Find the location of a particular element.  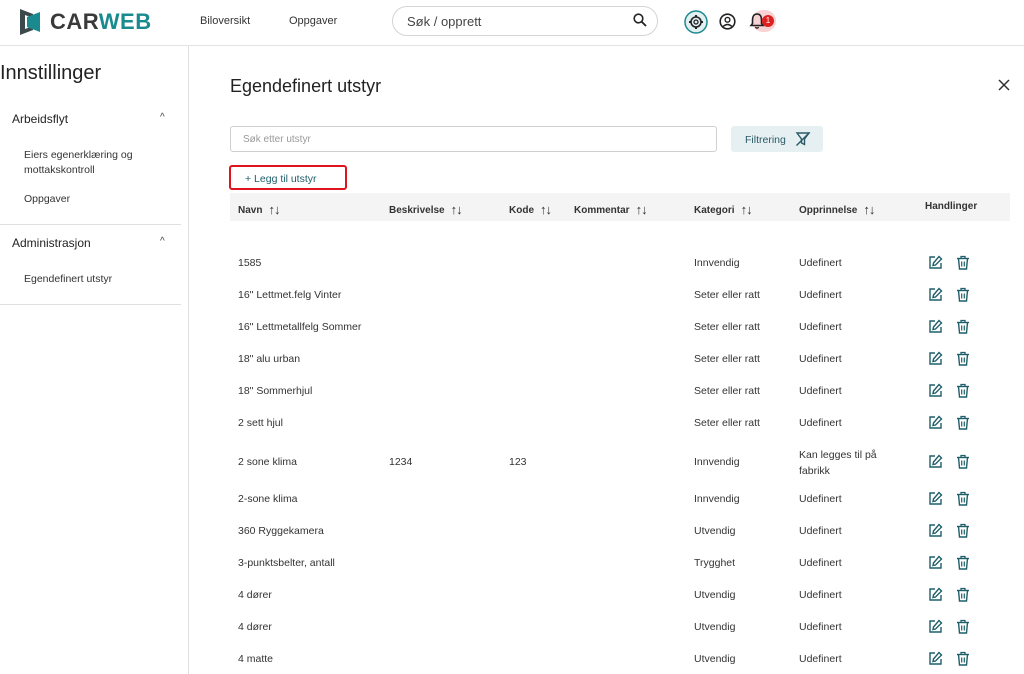

column-header-name: Navn ↑↓ is located at coordinates (259, 209).